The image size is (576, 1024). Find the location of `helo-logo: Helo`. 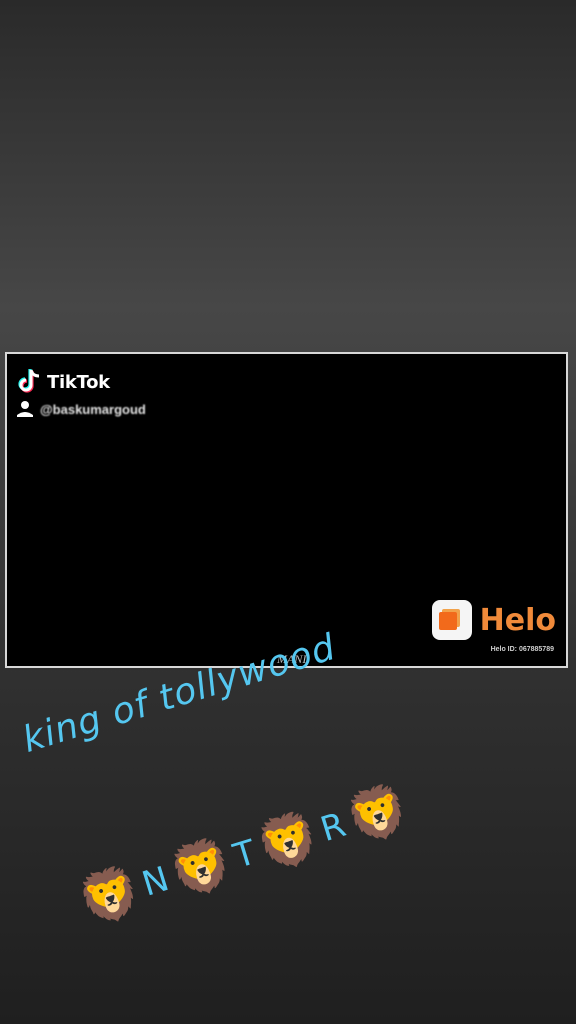

helo-logo: Helo is located at coordinates (493, 620).